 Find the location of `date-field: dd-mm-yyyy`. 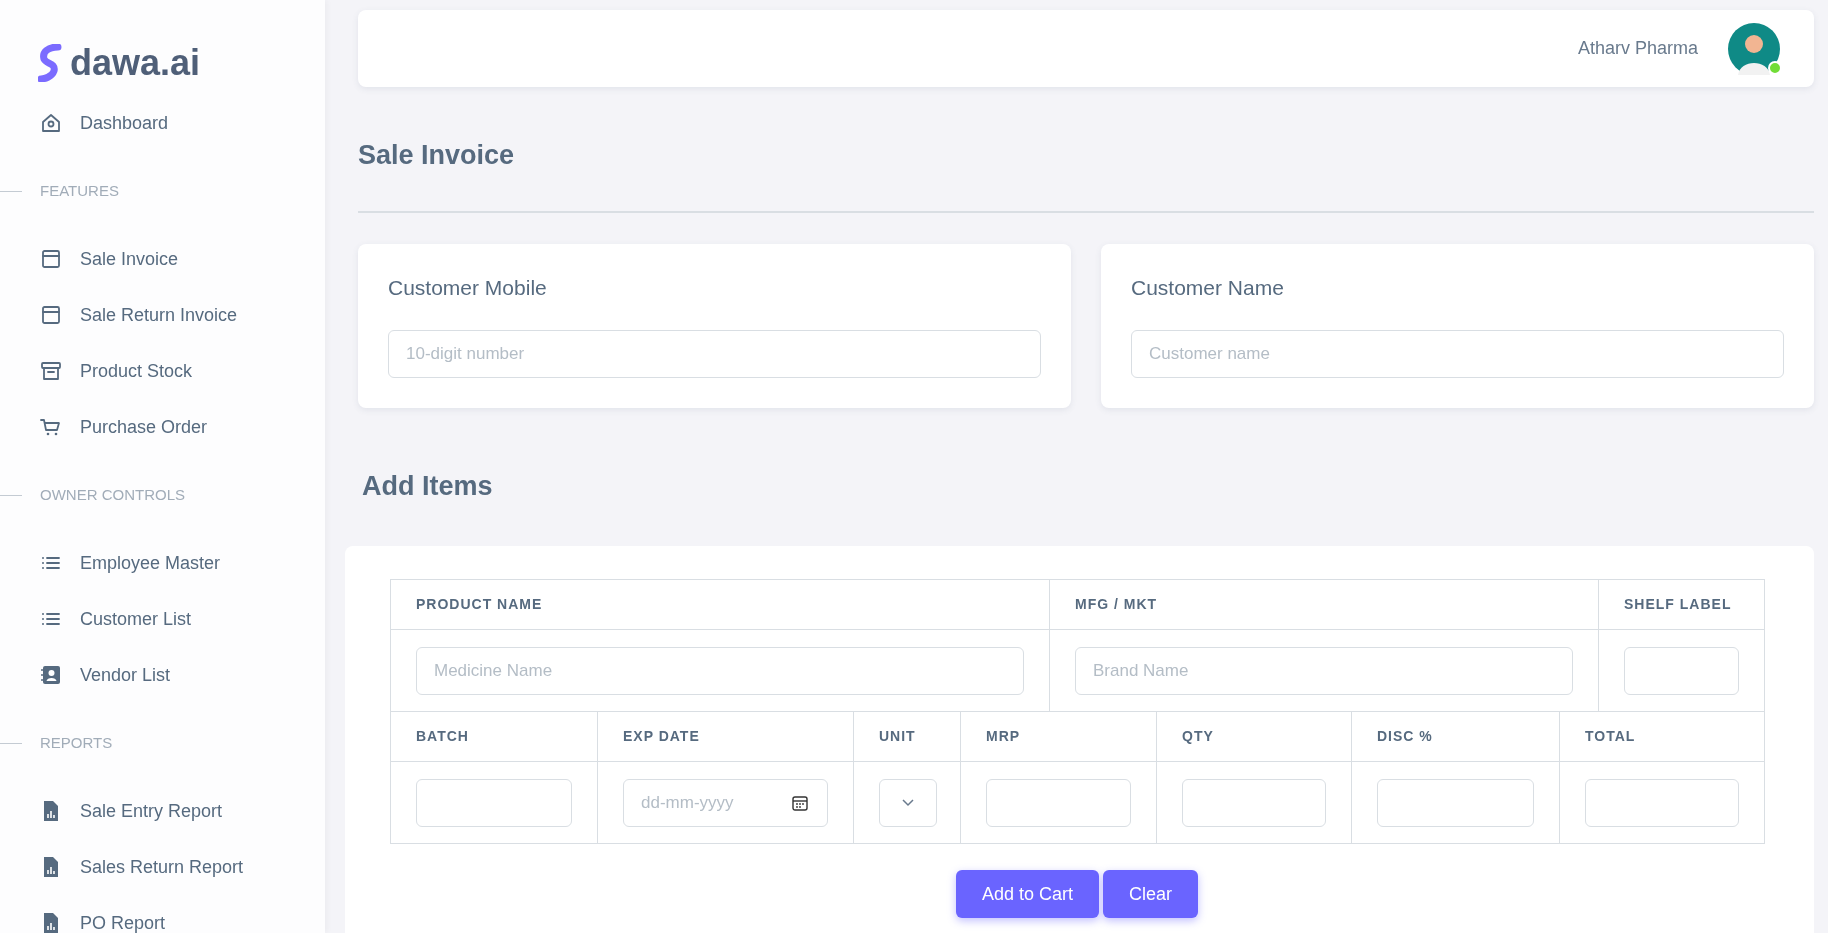

date-field: dd-mm-yyyy is located at coordinates (725, 802).